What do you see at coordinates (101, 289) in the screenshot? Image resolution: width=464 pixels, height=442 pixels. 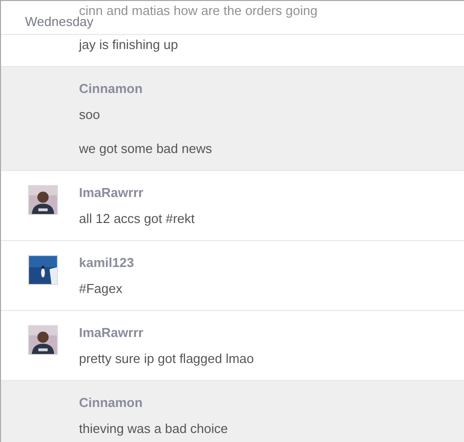 I see `message-text: #Fagex` at bounding box center [101, 289].